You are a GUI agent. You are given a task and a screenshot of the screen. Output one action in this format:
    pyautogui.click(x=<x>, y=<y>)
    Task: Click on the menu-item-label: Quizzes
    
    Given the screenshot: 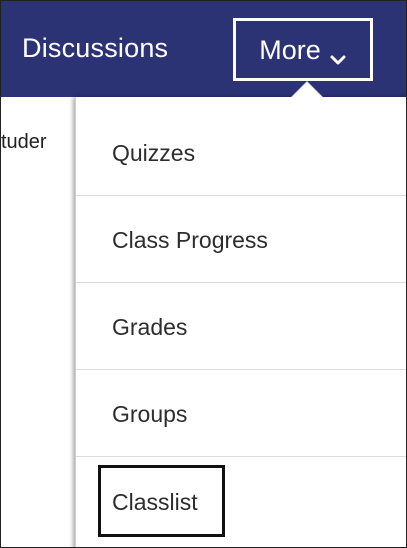 What is the action you would take?
    pyautogui.click(x=154, y=153)
    